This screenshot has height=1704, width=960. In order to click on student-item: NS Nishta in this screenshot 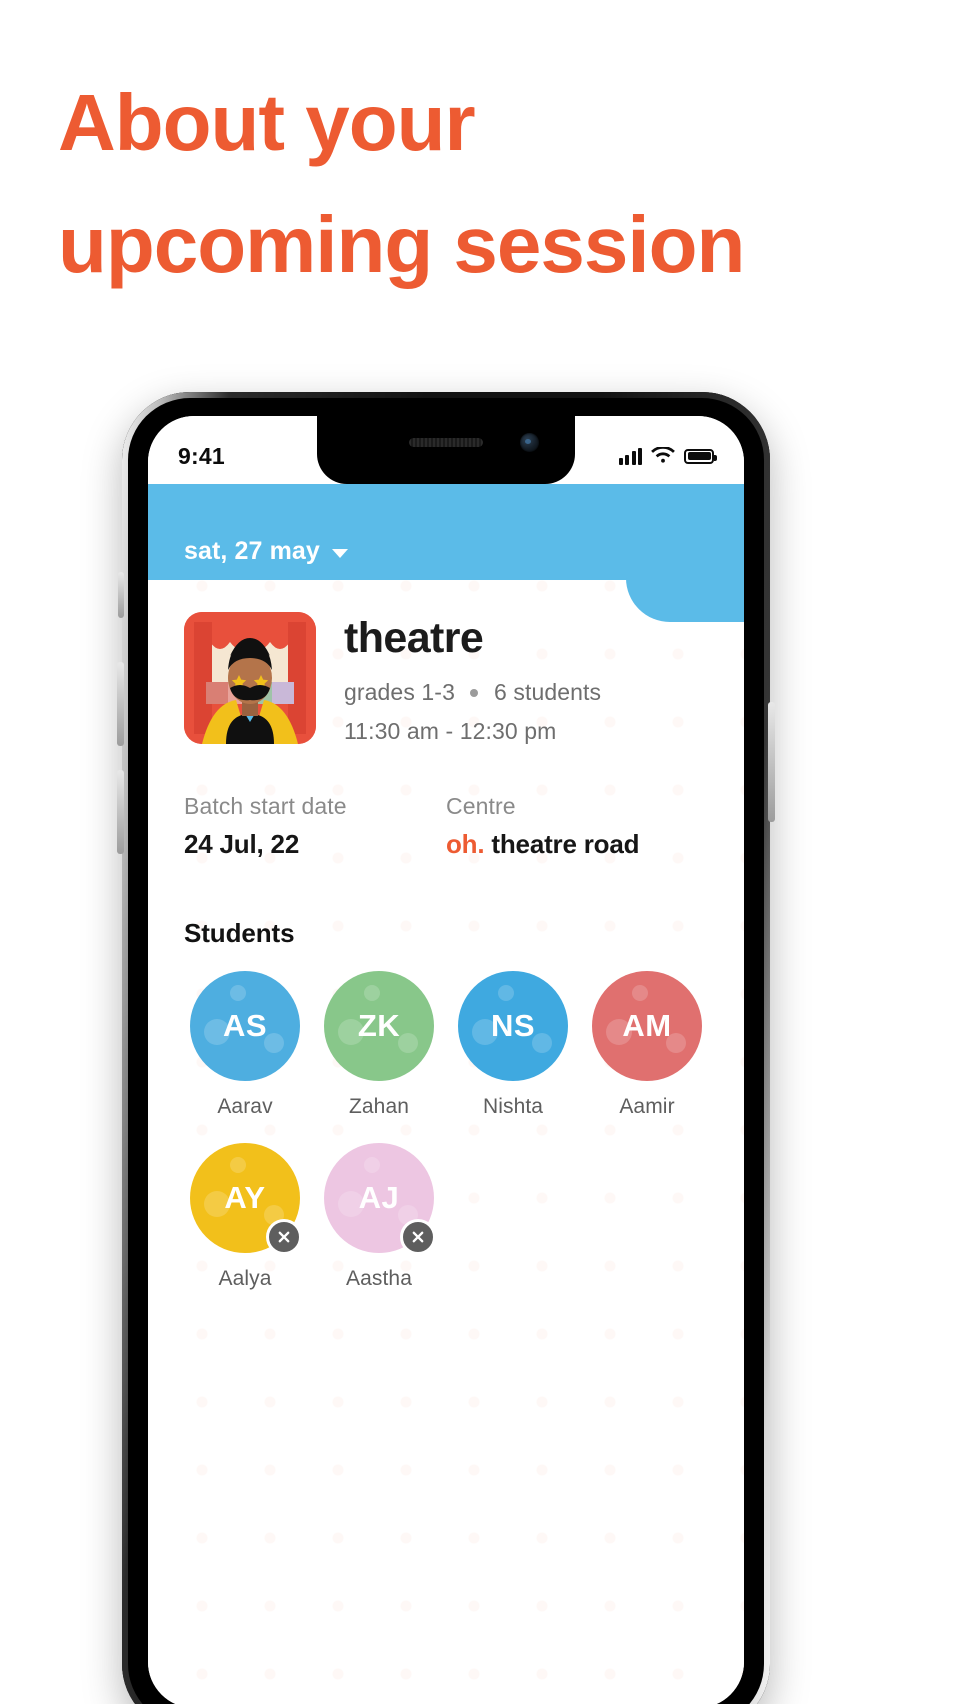, I will do `click(513, 1045)`.